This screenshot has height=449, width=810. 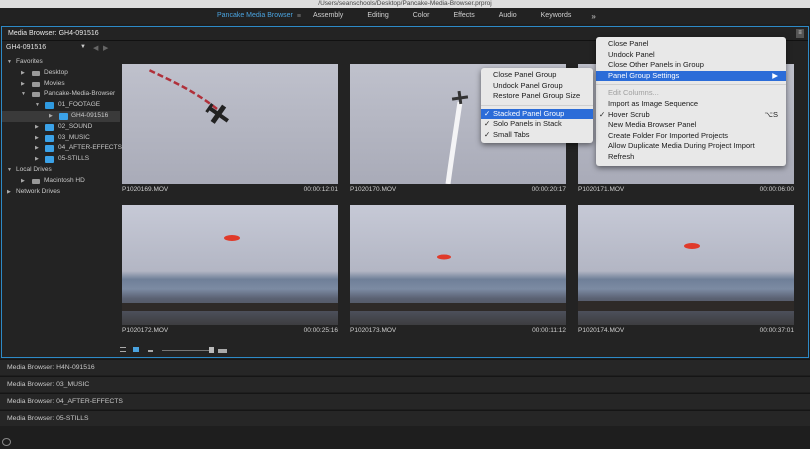 I want to click on clip-thumbnail: P1020169.MOV 00:00:12:01, so click(x=229, y=128).